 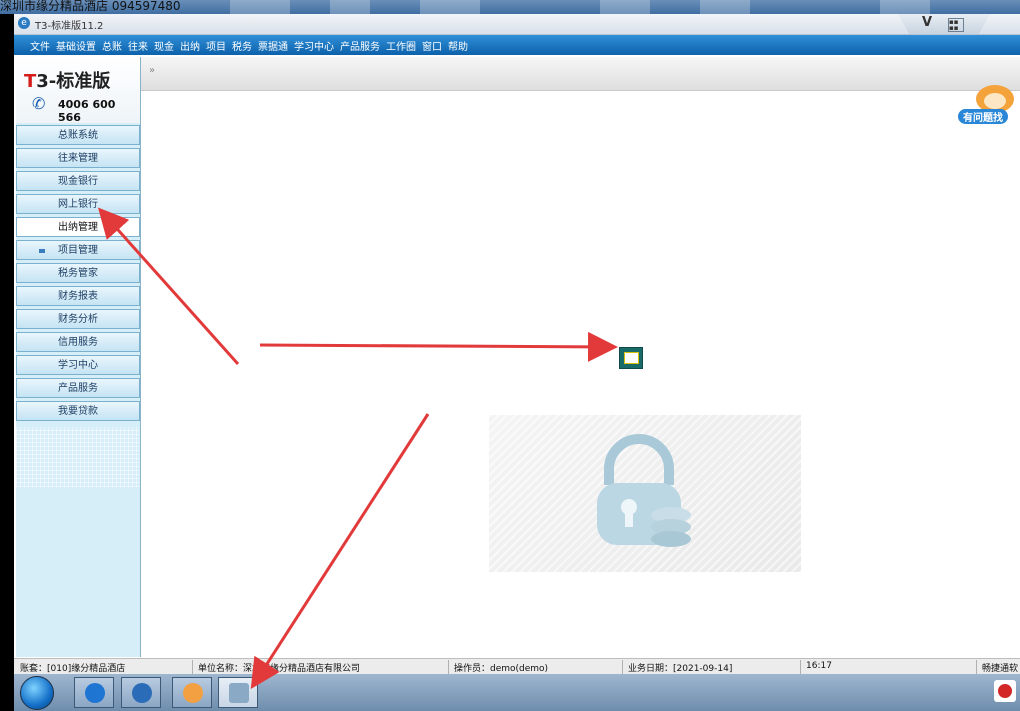 What do you see at coordinates (152, 70) in the screenshot?
I see `expand-chevron-icon: »` at bounding box center [152, 70].